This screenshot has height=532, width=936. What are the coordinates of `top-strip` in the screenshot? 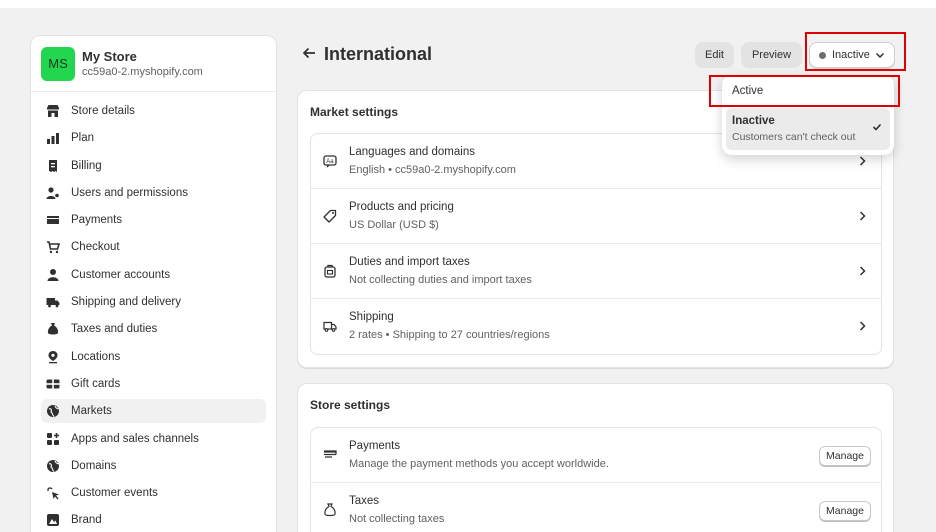 It's located at (468, 4).